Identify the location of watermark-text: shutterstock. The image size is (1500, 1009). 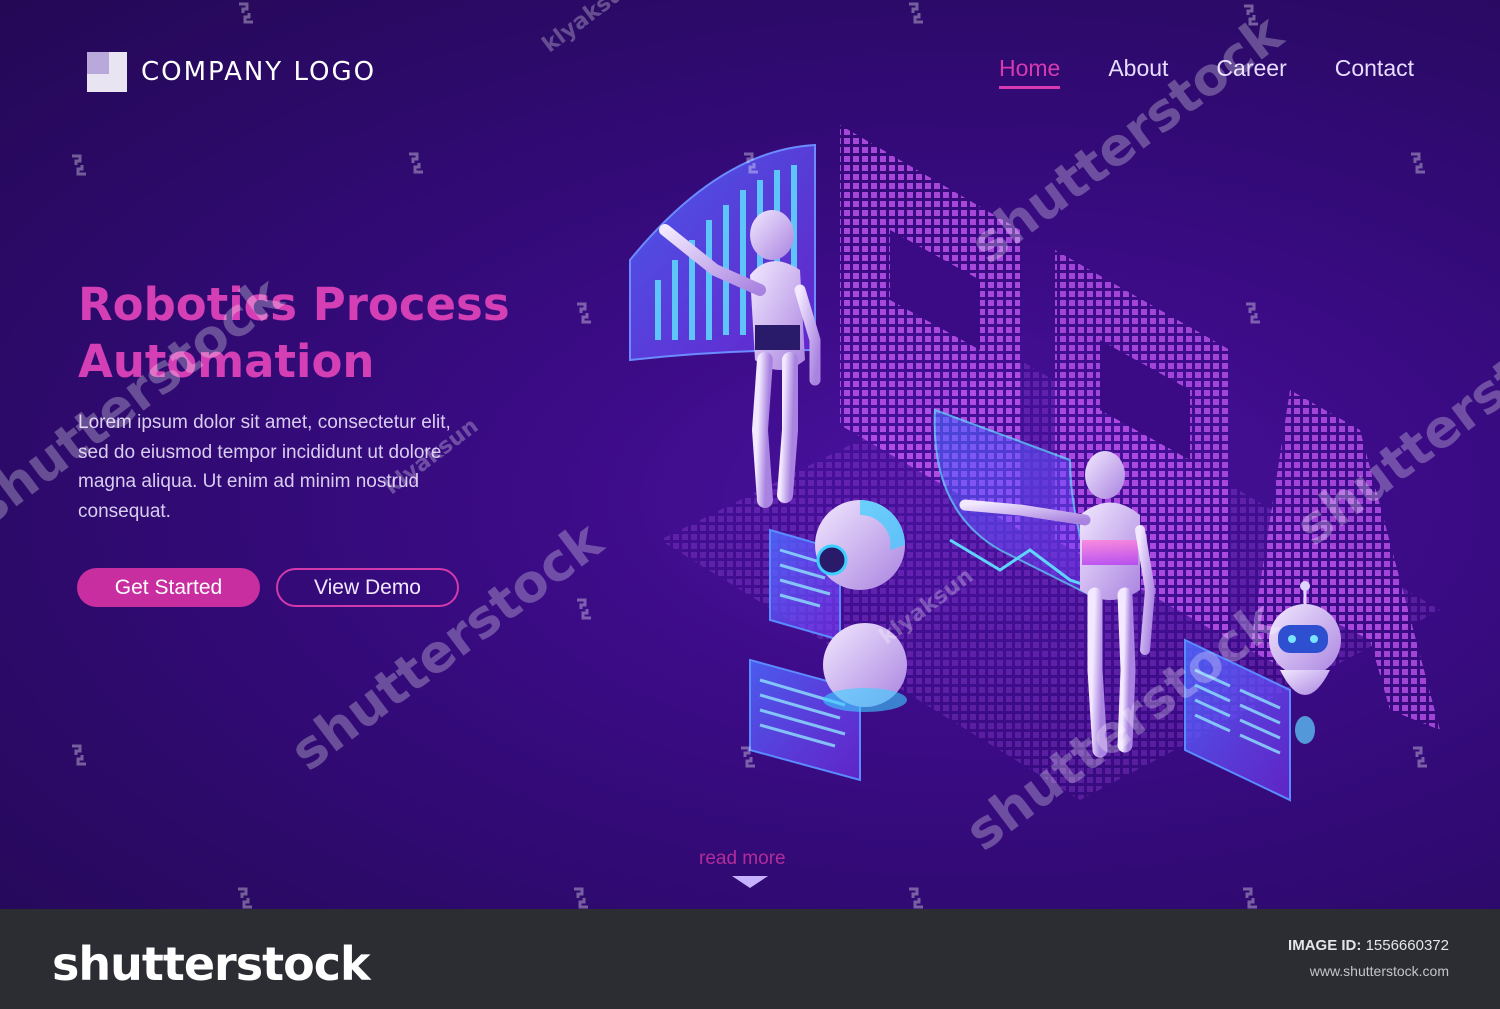
(447, 646).